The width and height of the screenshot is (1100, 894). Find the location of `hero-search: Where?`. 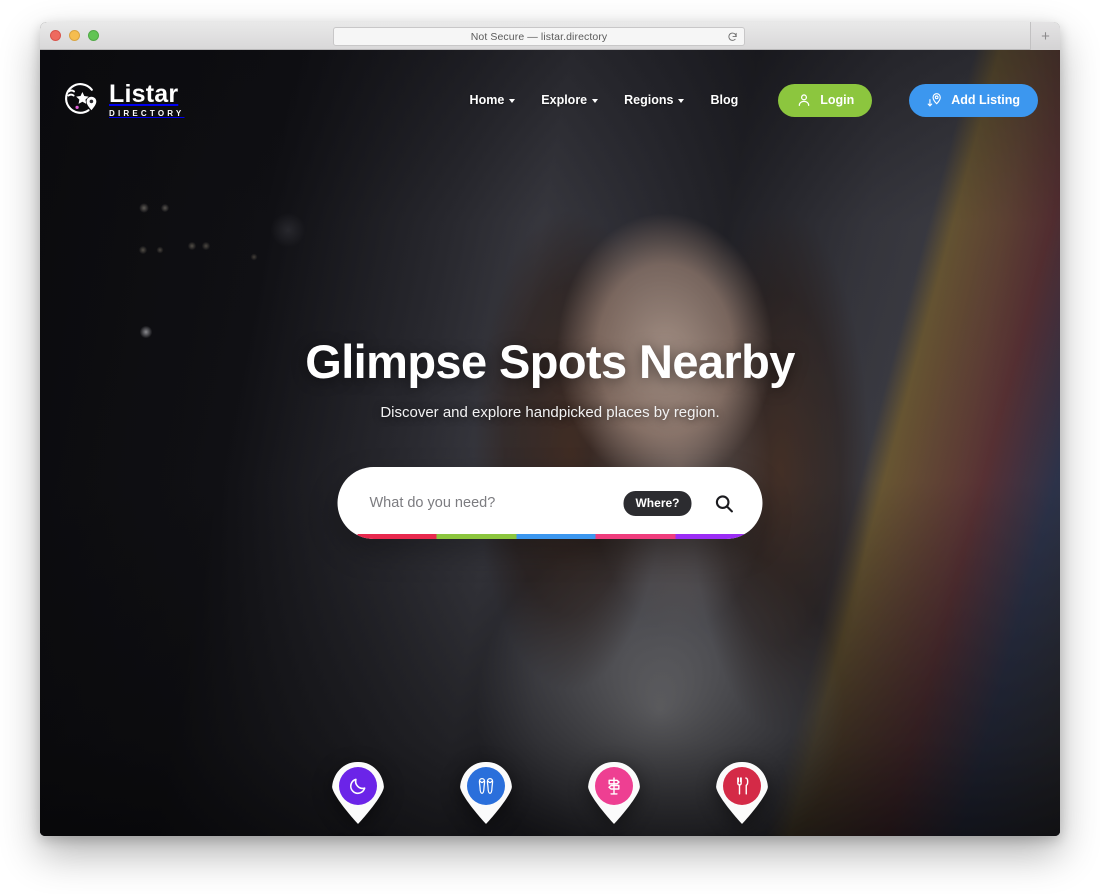

hero-search: Where? is located at coordinates (550, 503).